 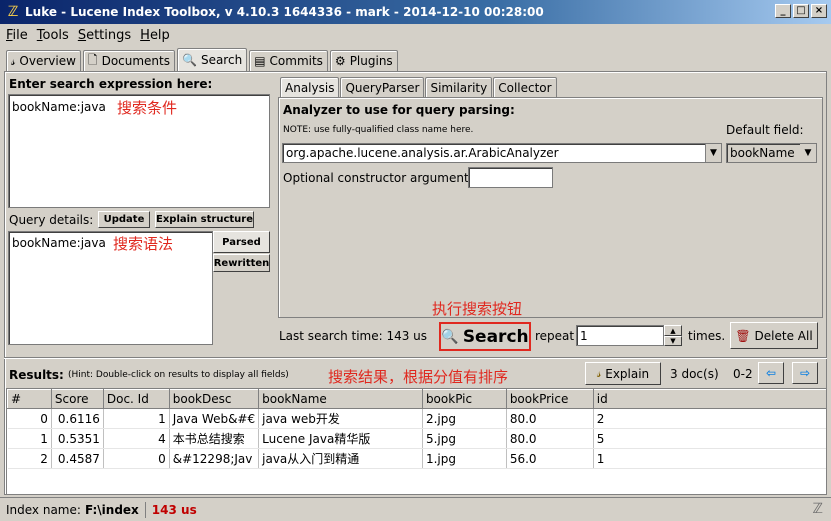 What do you see at coordinates (415, 358) in the screenshot?
I see `results-divider` at bounding box center [415, 358].